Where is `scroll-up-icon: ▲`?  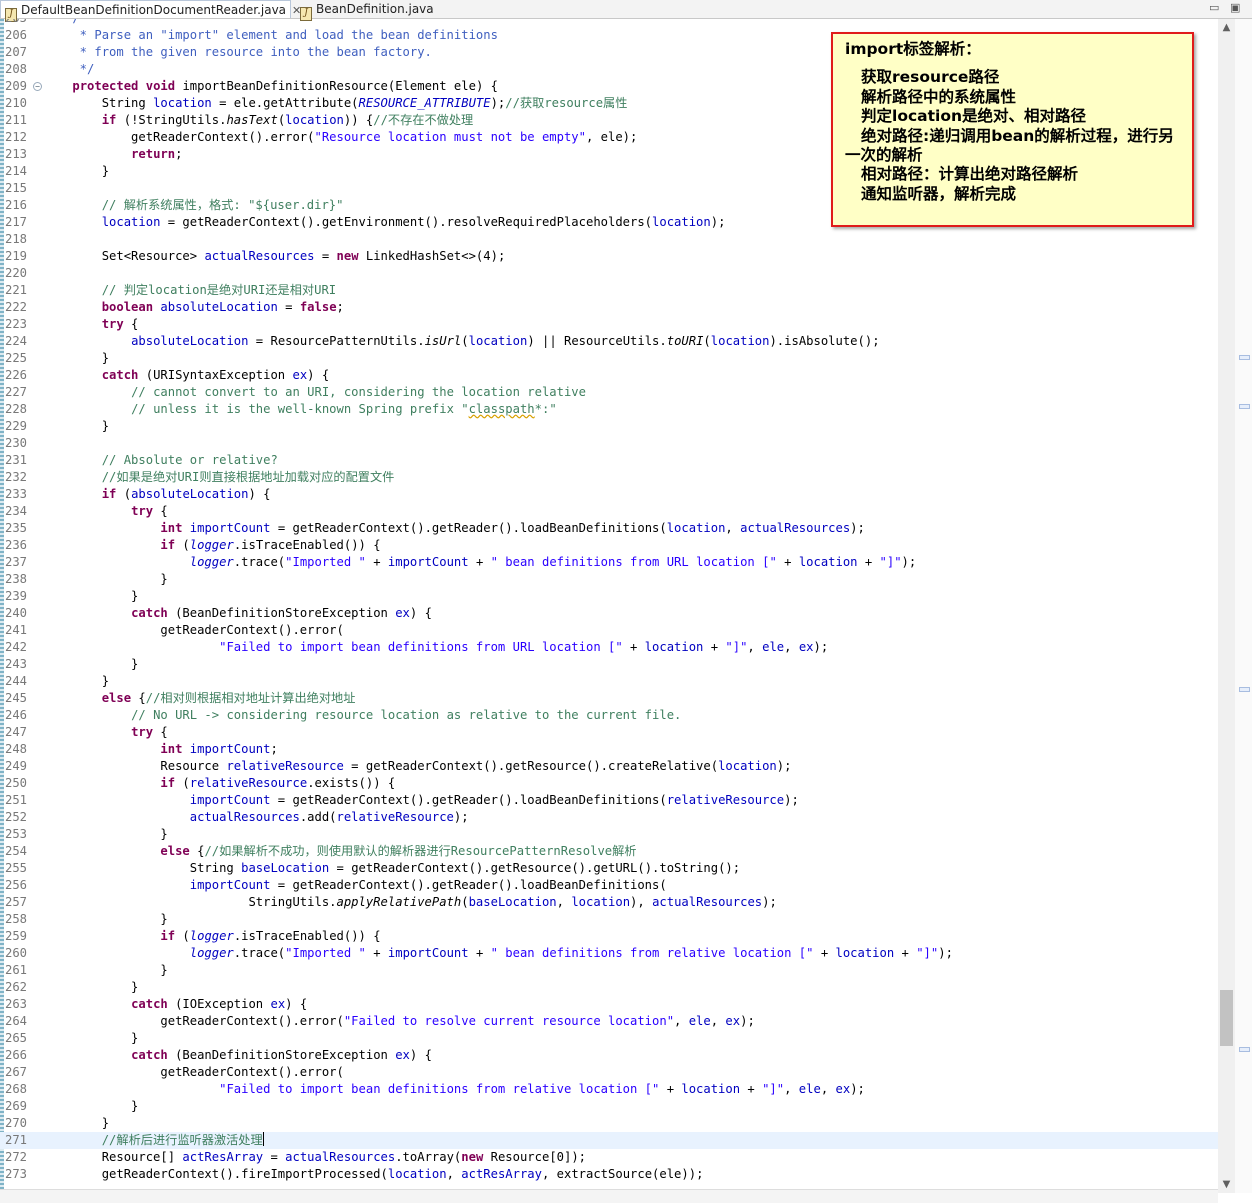 scroll-up-icon: ▲ is located at coordinates (1226, 27).